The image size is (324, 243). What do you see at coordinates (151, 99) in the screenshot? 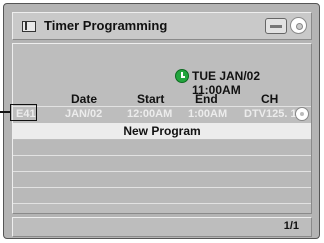
I see `header-start: Start` at bounding box center [151, 99].